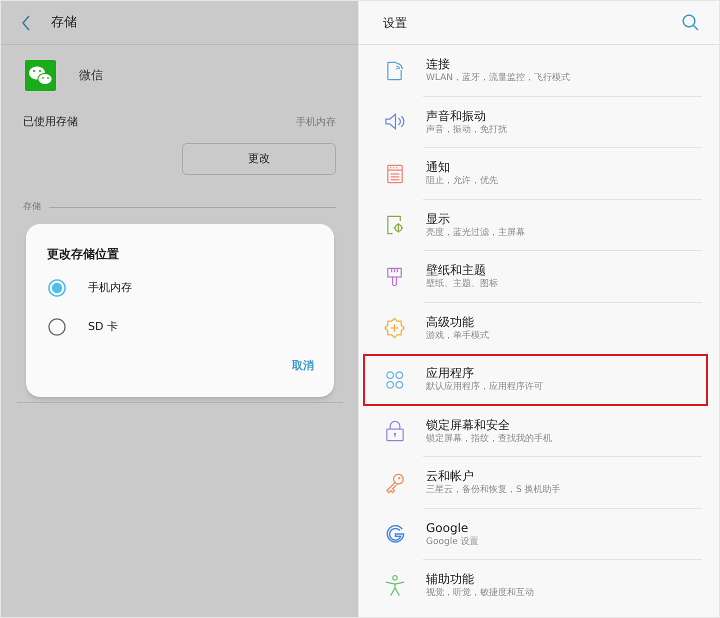  What do you see at coordinates (535, 328) in the screenshot?
I see `settings-item: 高级功能 游戏，单手模式` at bounding box center [535, 328].